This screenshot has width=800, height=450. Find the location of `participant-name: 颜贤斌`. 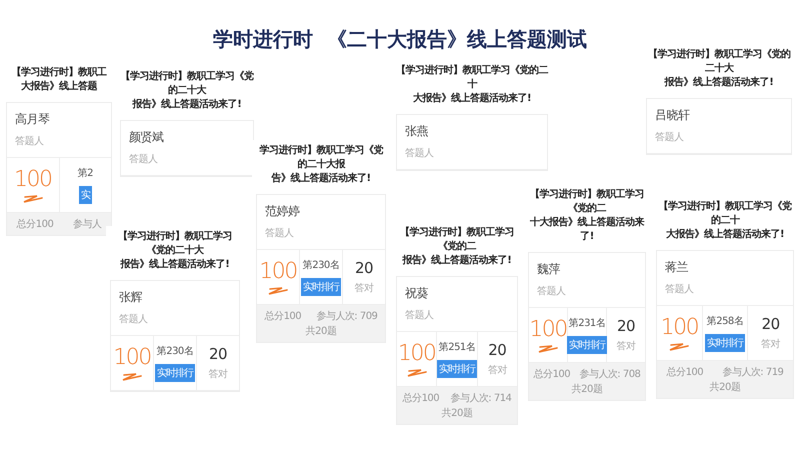

participant-name: 颜贤斌 is located at coordinates (146, 137).